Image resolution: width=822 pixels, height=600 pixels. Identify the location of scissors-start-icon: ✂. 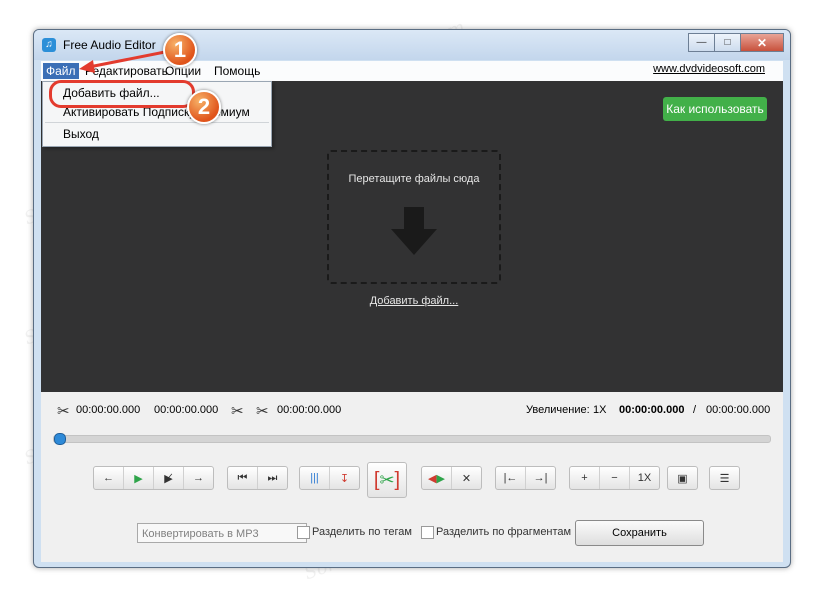
(63, 411).